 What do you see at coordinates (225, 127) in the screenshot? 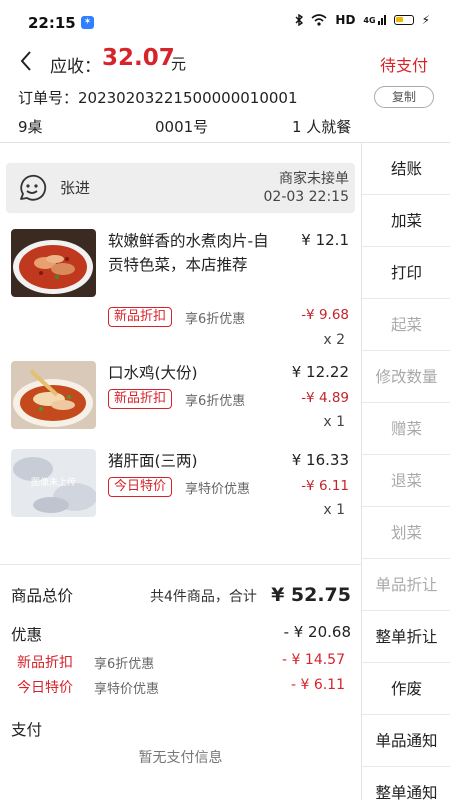
I see `order-info-row: 9桌 0001号 1 人就餐` at bounding box center [225, 127].